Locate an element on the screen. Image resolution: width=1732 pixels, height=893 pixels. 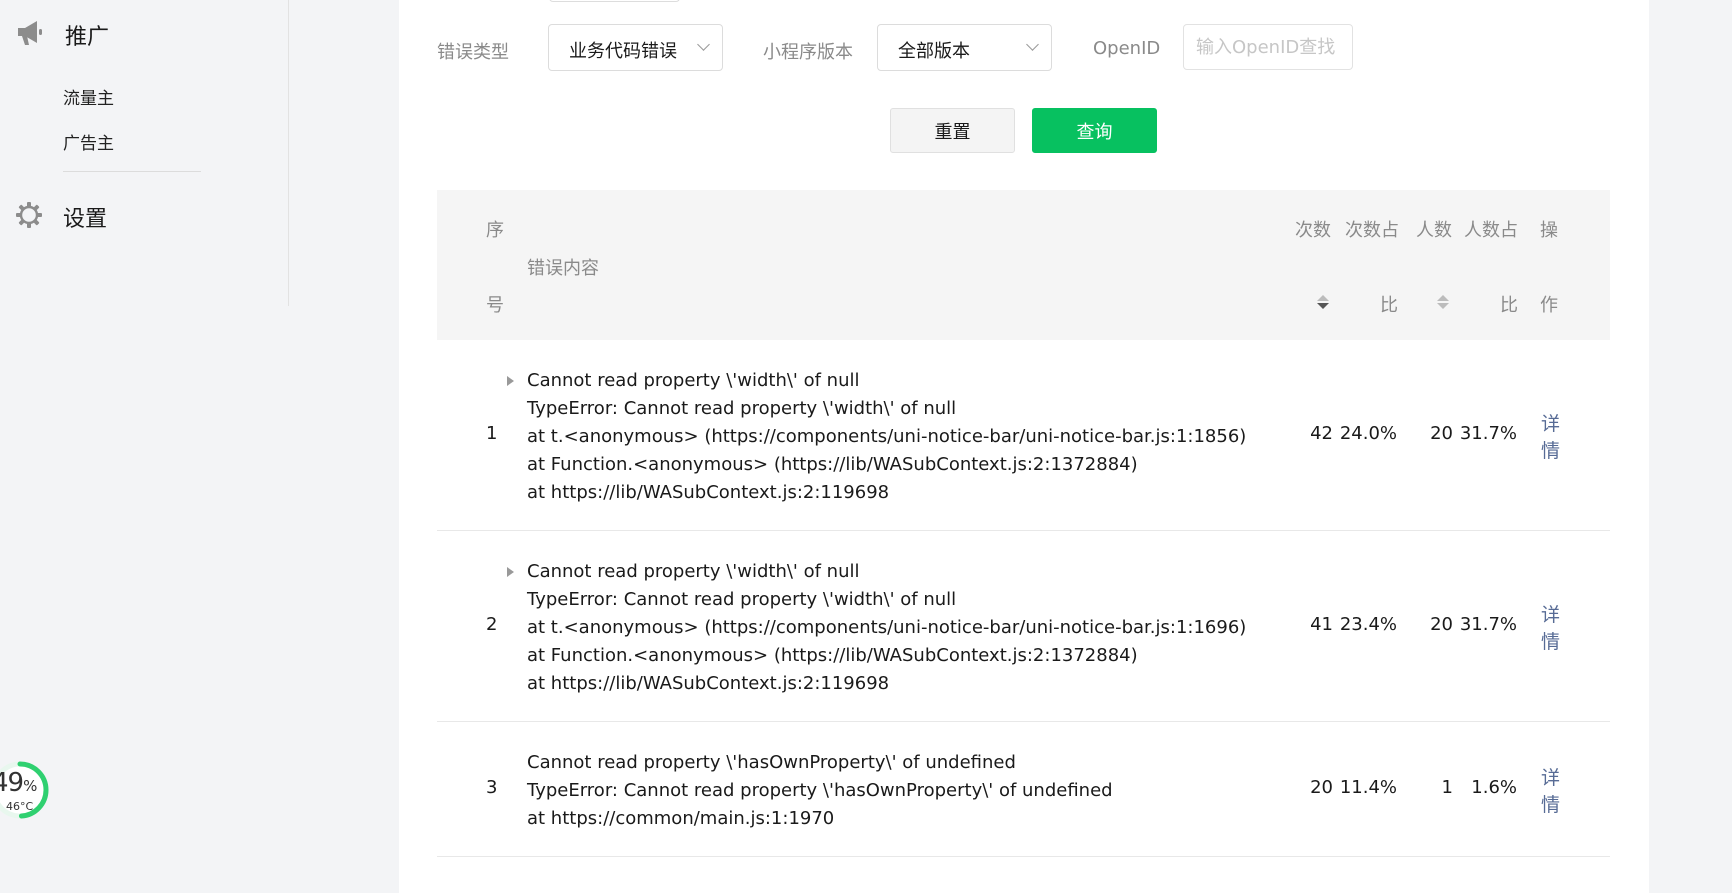
reset-button: 重置 is located at coordinates (952, 130).